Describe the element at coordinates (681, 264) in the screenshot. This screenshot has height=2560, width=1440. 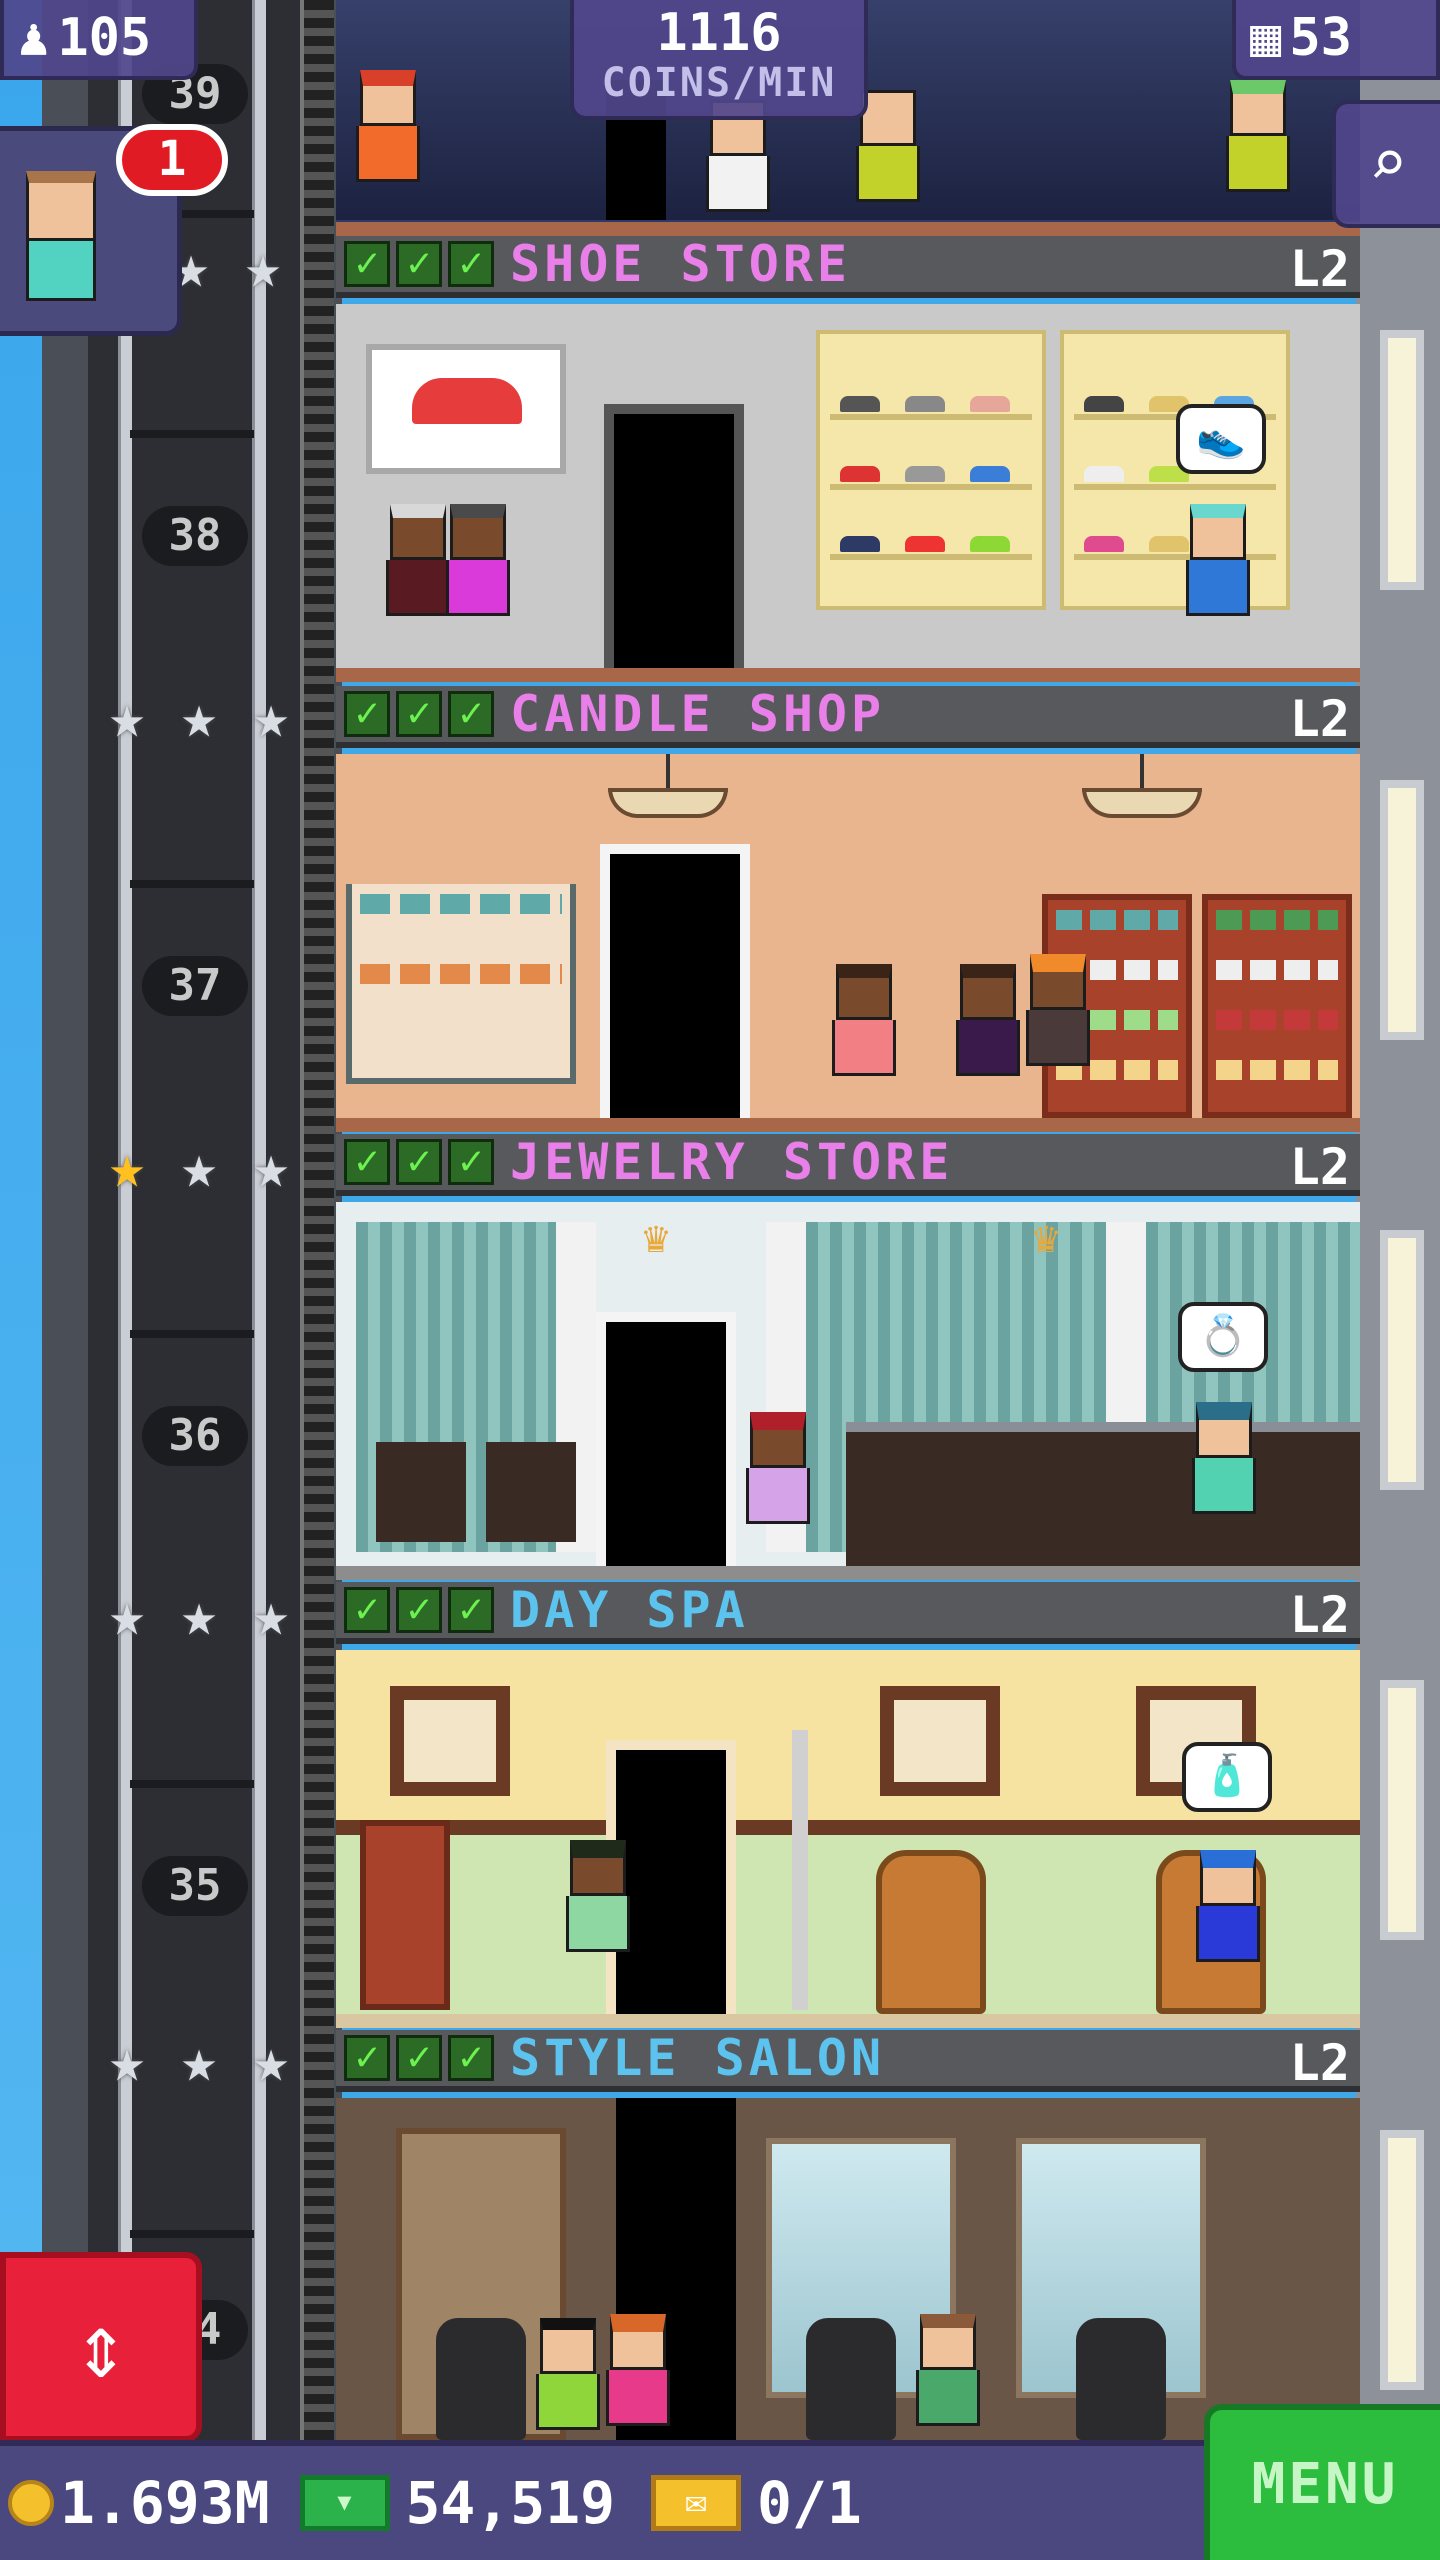
I see `floor-name: SHOE STORE` at that location.